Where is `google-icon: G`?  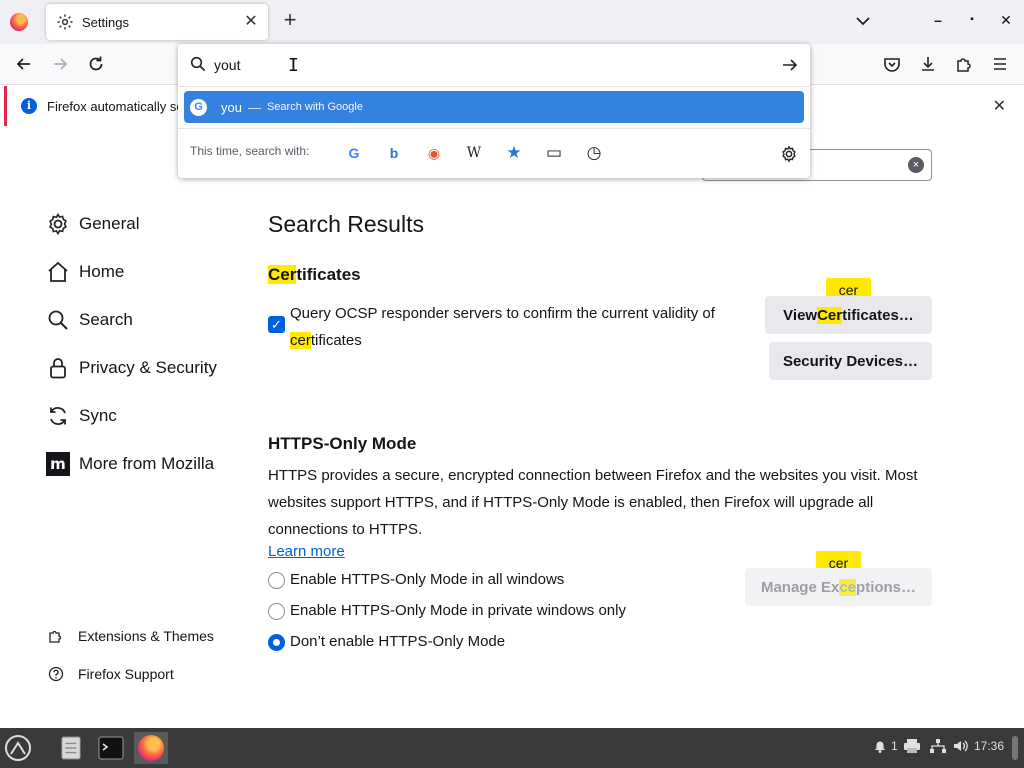
google-icon: G is located at coordinates (198, 107).